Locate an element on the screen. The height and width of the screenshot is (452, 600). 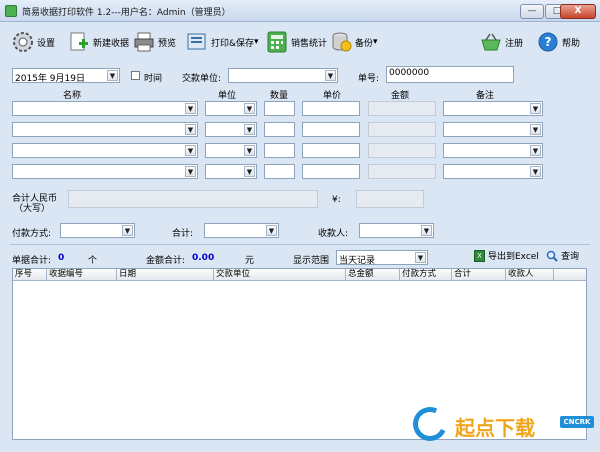
col-header-payment-method: 付款方式 is located at coordinates (426, 275).